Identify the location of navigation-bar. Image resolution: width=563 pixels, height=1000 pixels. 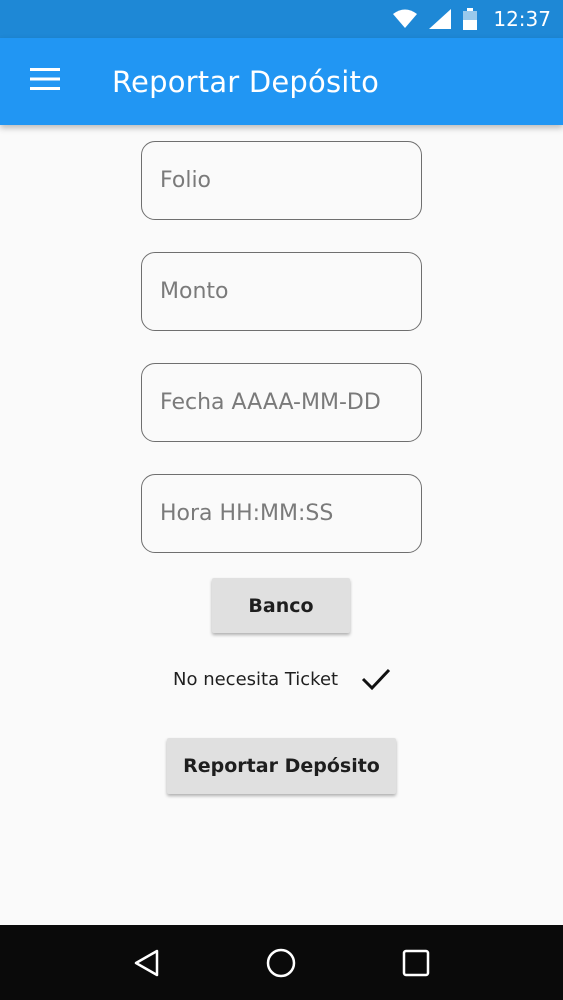
(281, 962).